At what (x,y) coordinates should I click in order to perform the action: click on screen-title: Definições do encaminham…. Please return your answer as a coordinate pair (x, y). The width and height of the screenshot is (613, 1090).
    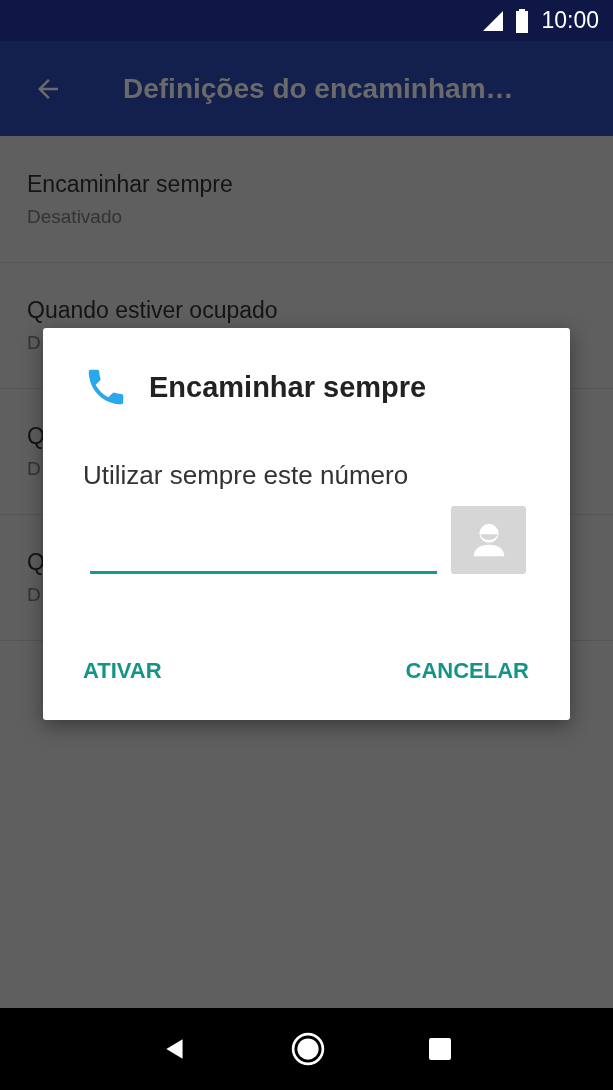
    Looking at the image, I should click on (318, 88).